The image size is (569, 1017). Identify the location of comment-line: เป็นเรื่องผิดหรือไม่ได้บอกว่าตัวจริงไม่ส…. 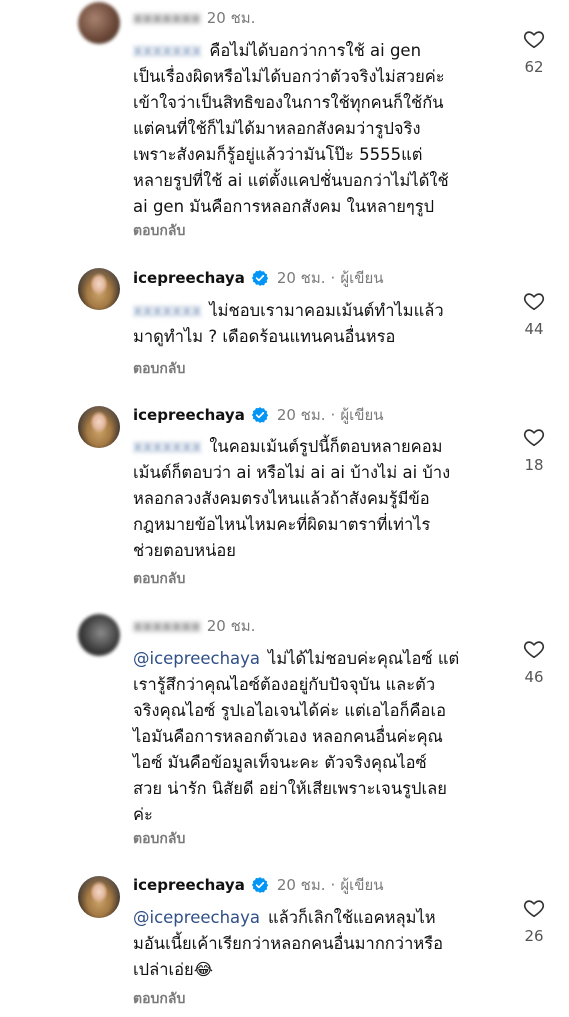
(289, 76).